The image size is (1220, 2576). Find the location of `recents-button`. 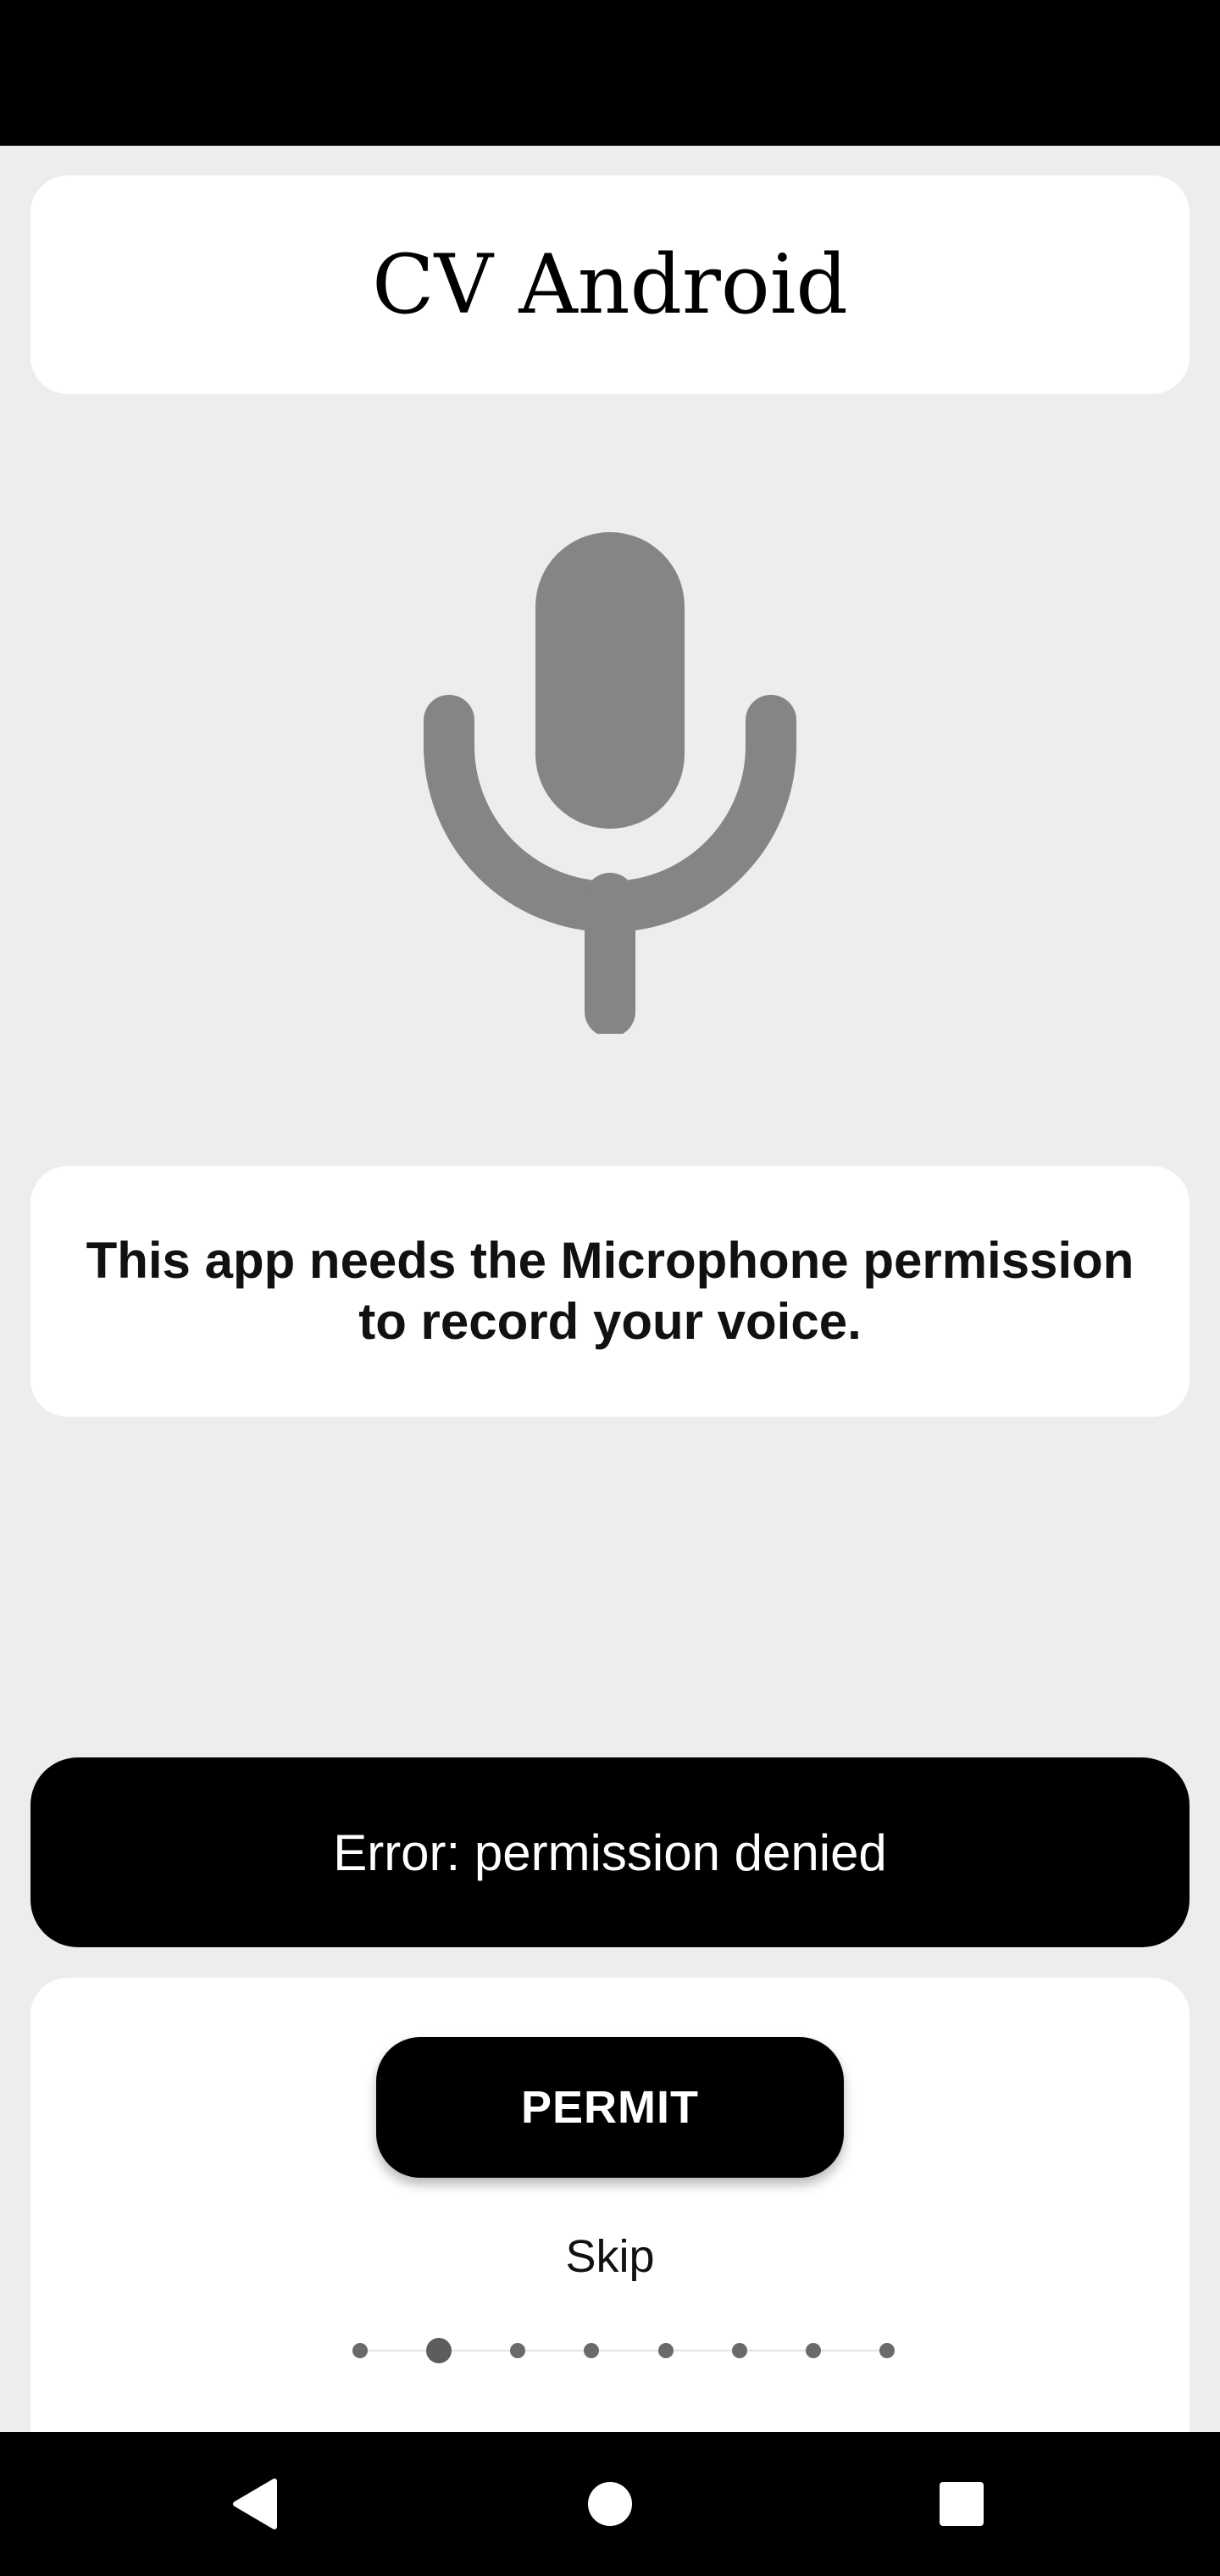

recents-button is located at coordinates (961, 2504).